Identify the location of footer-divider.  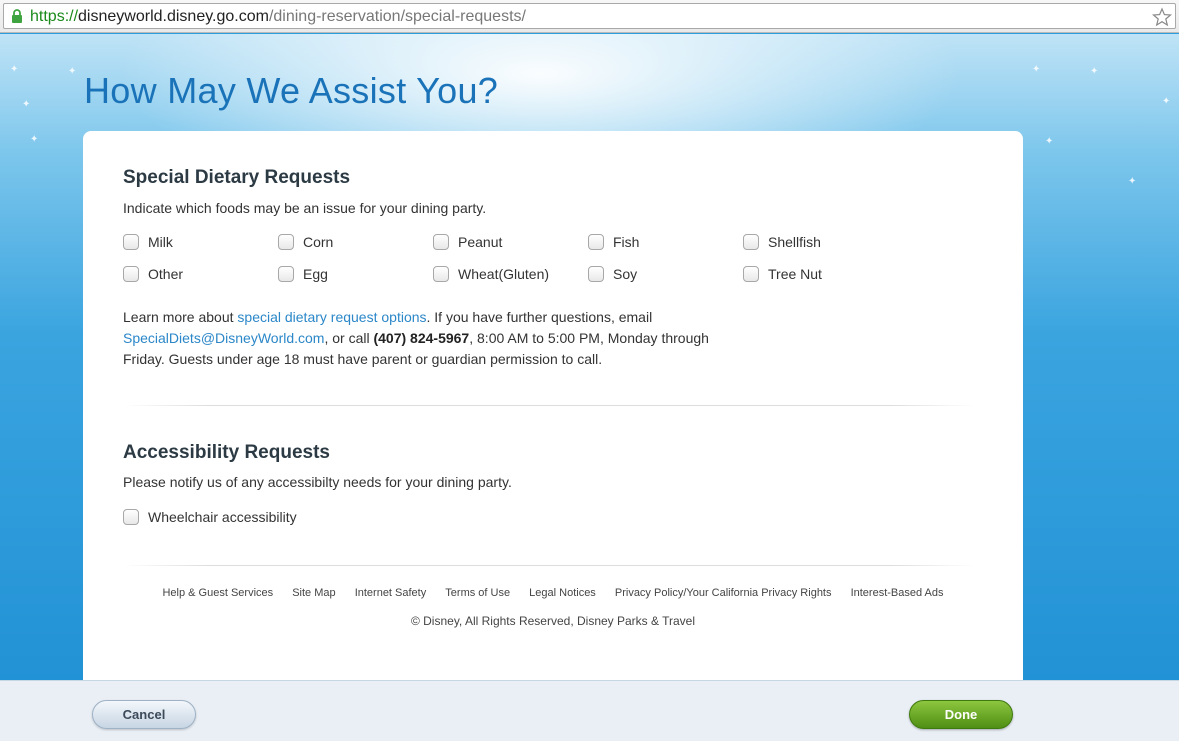
(549, 565).